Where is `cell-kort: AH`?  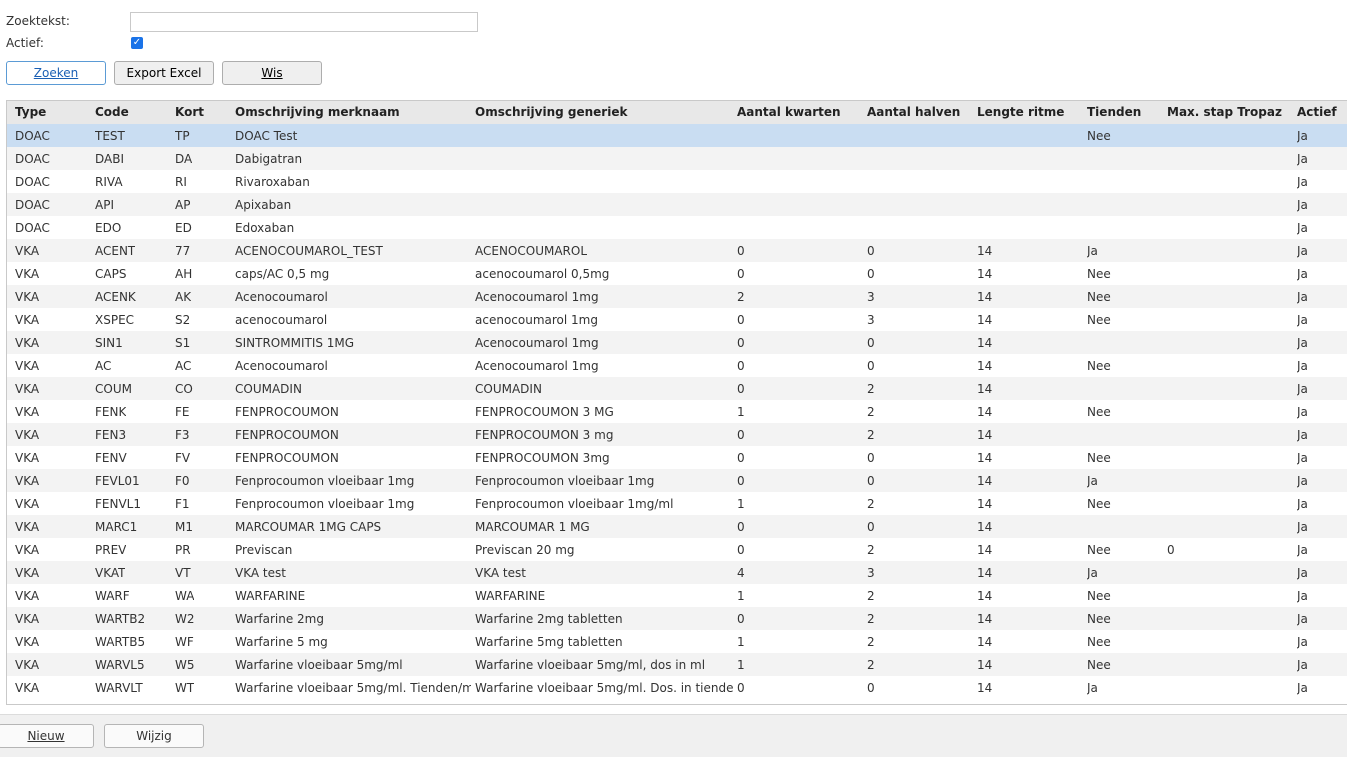
cell-kort: AH is located at coordinates (184, 274).